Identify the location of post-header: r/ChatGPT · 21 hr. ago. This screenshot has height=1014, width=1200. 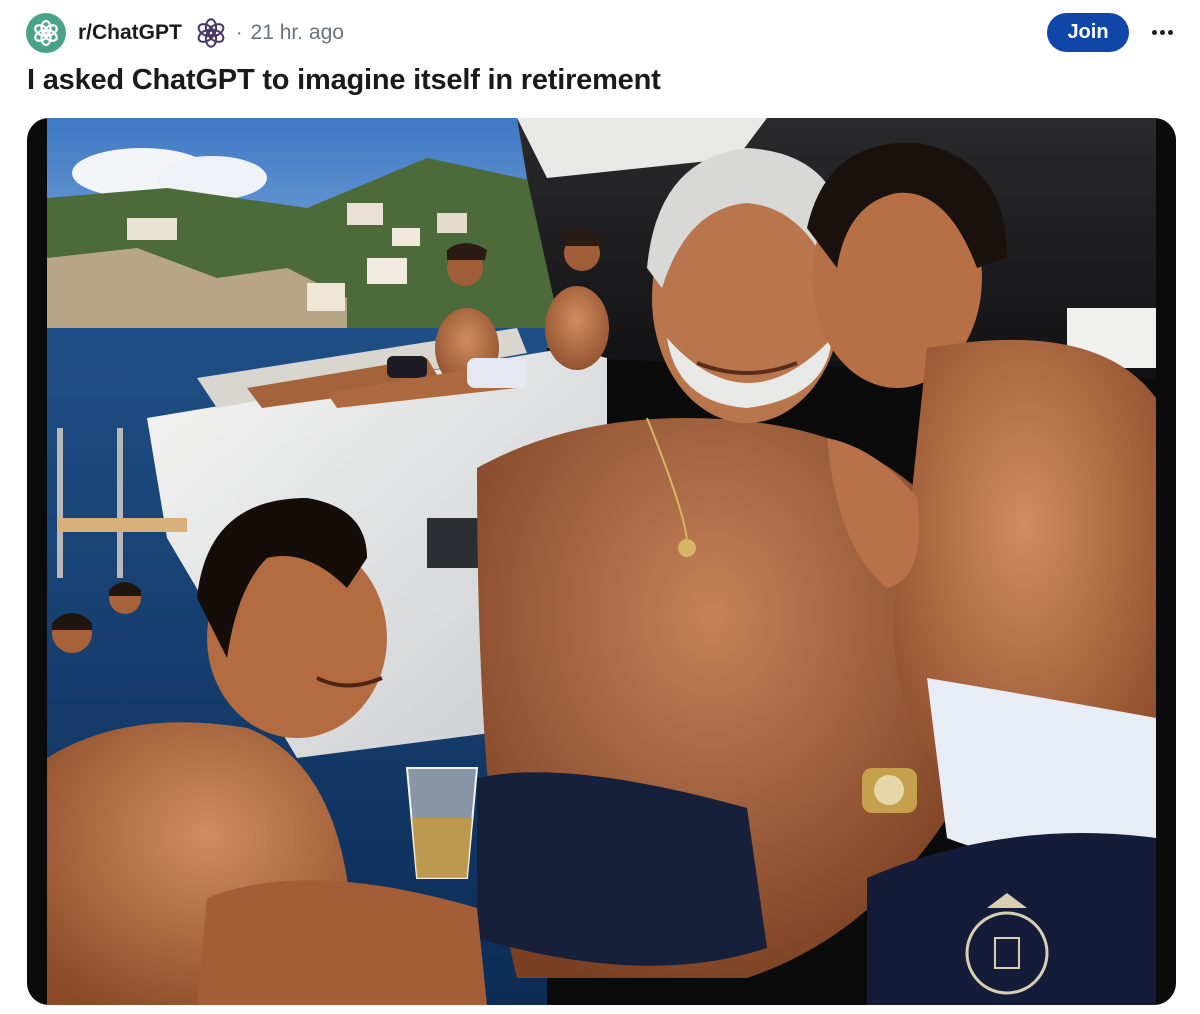
(185, 33).